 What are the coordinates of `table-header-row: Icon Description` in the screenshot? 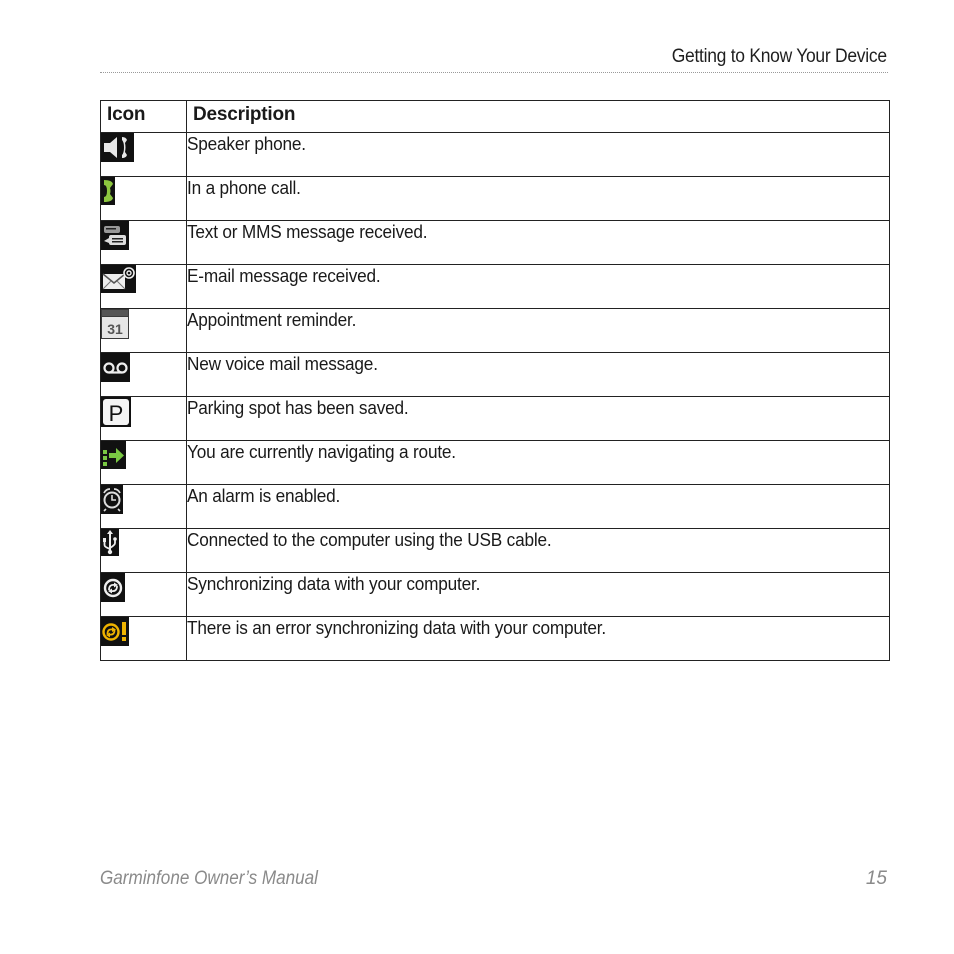 It's located at (495, 116).